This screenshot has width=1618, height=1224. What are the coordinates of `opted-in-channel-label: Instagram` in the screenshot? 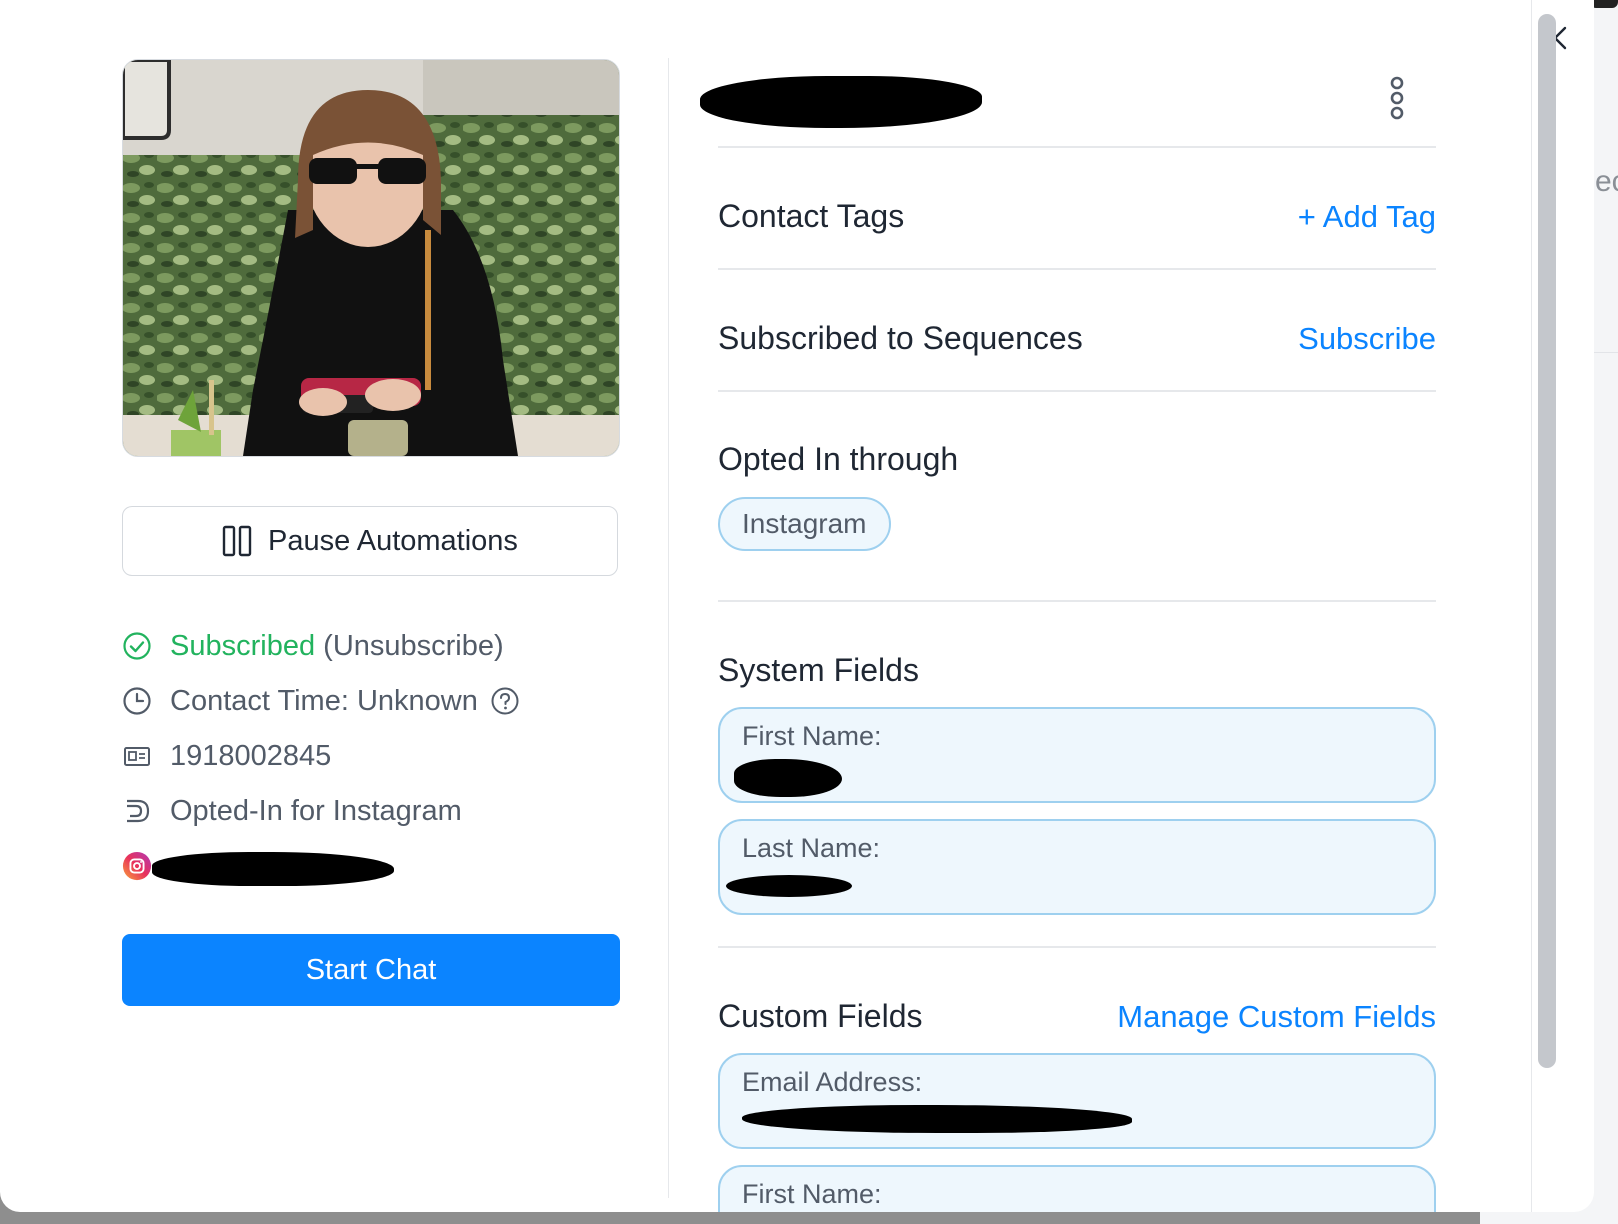 It's located at (804, 523).